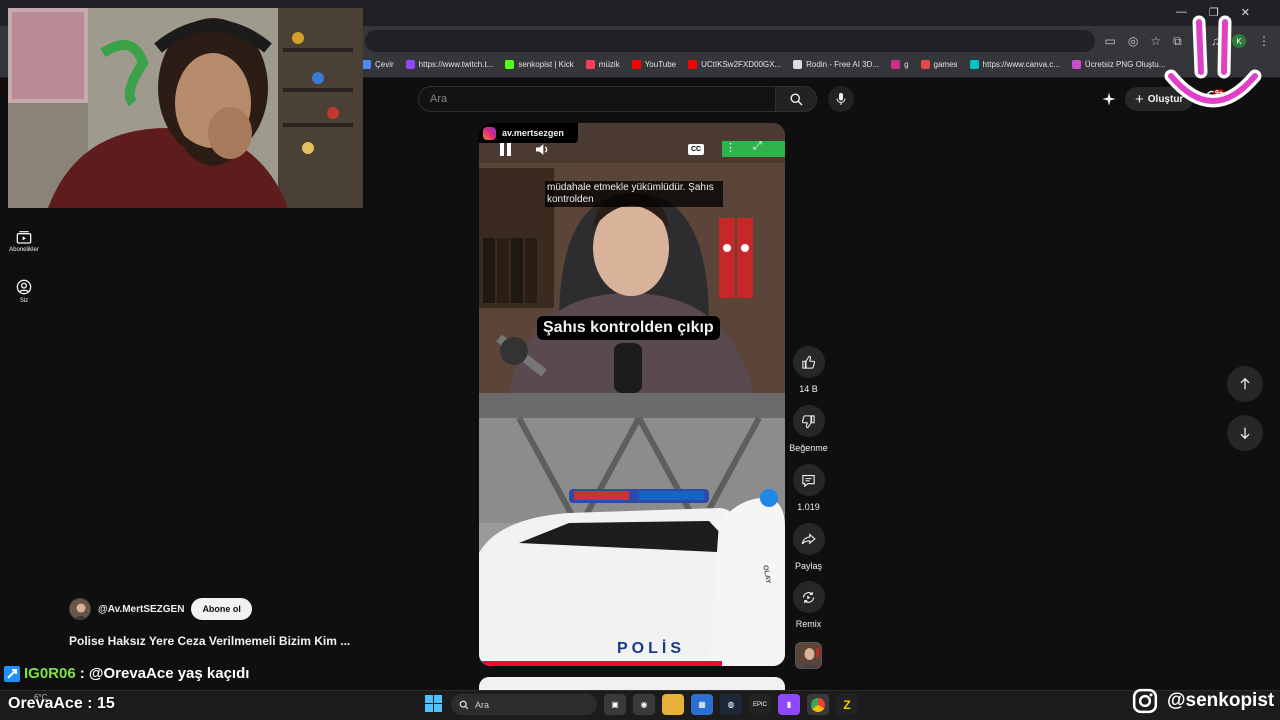 This screenshot has height=720, width=1280. Describe the element at coordinates (542, 149) in the screenshot. I see `volume-icon` at that location.